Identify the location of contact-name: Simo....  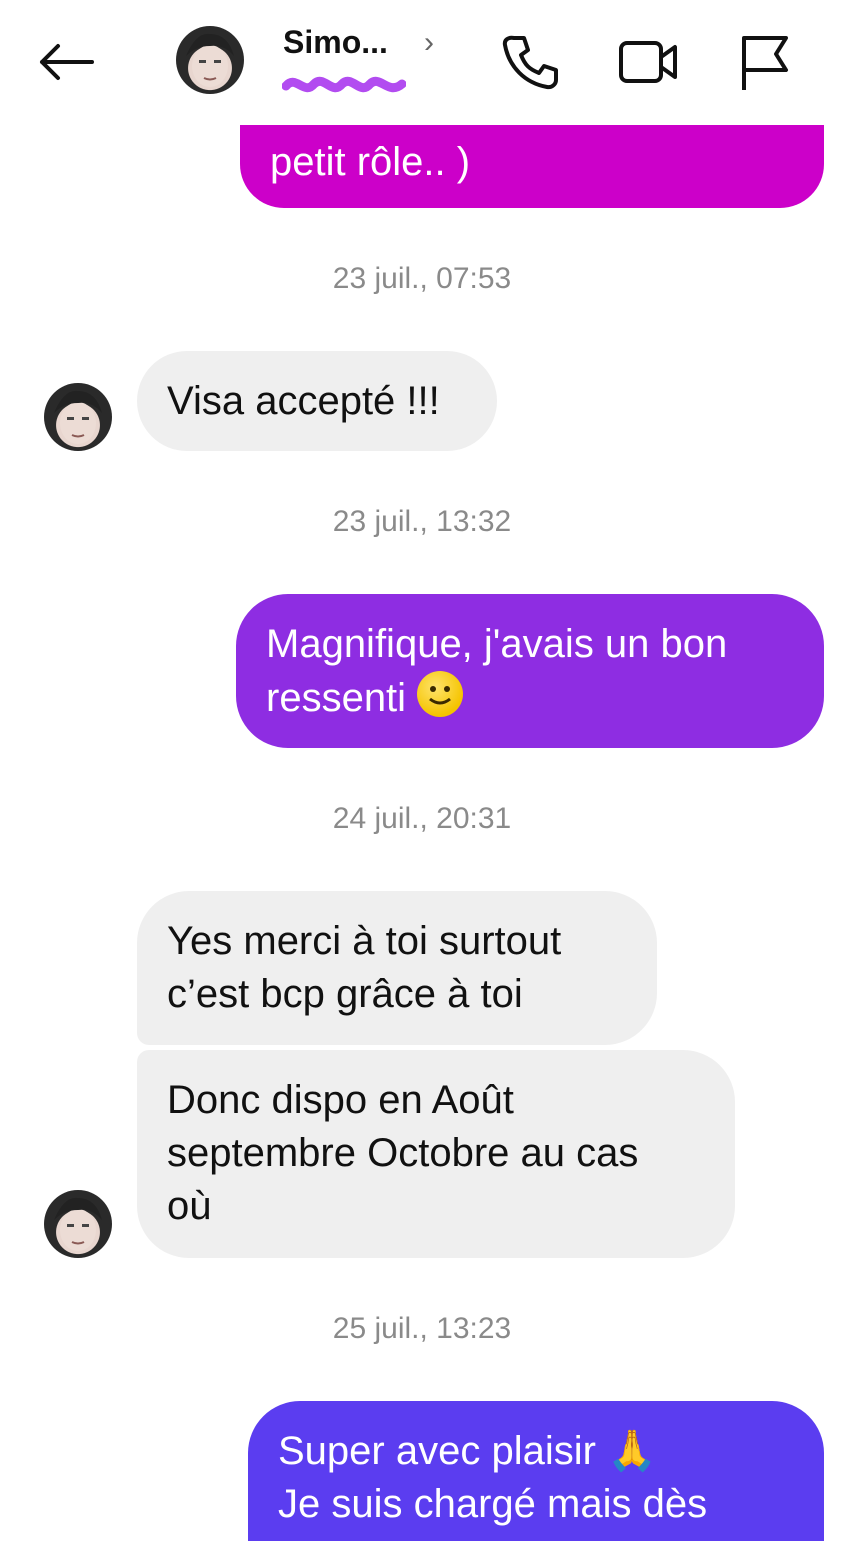
(335, 42).